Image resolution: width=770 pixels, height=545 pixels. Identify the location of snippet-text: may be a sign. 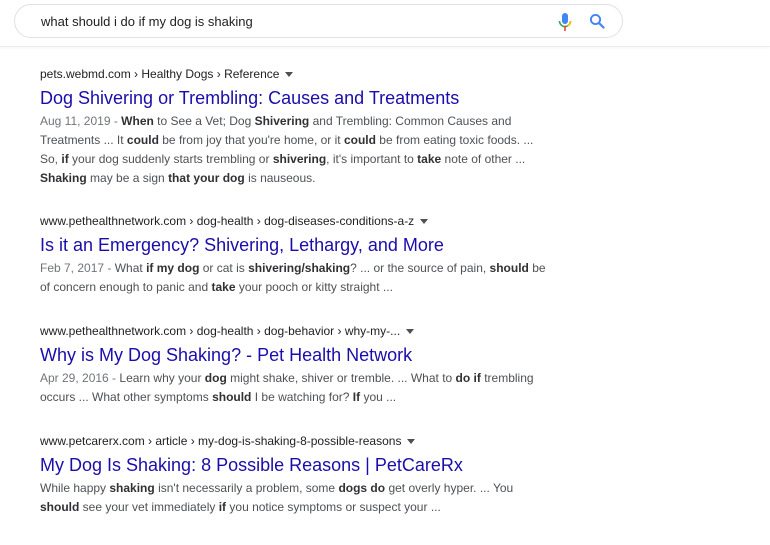
(127, 178).